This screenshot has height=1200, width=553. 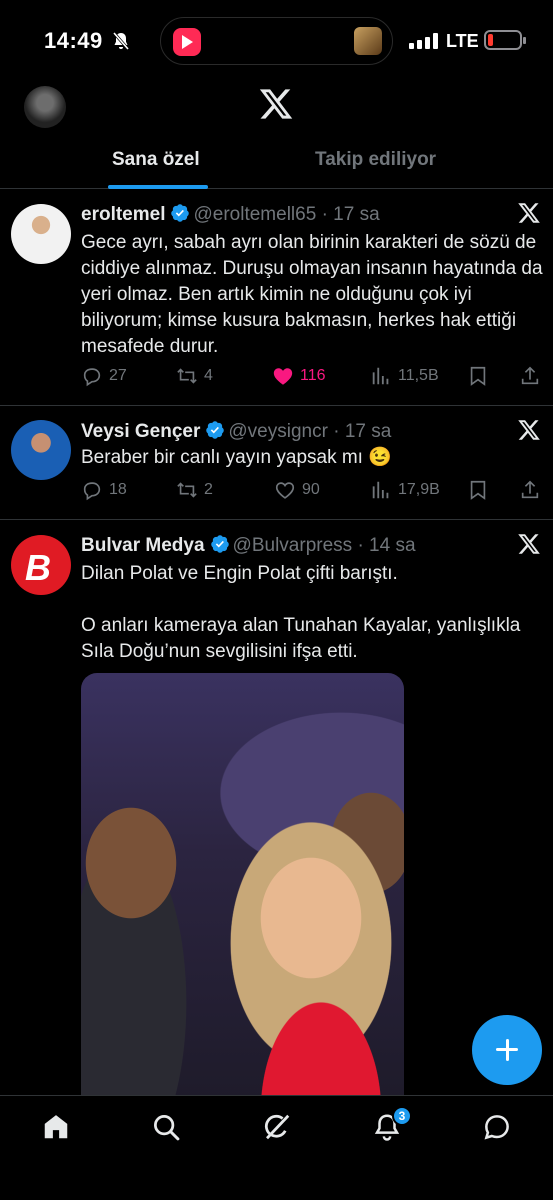 I want to click on grok-icon, so click(x=277, y=1127).